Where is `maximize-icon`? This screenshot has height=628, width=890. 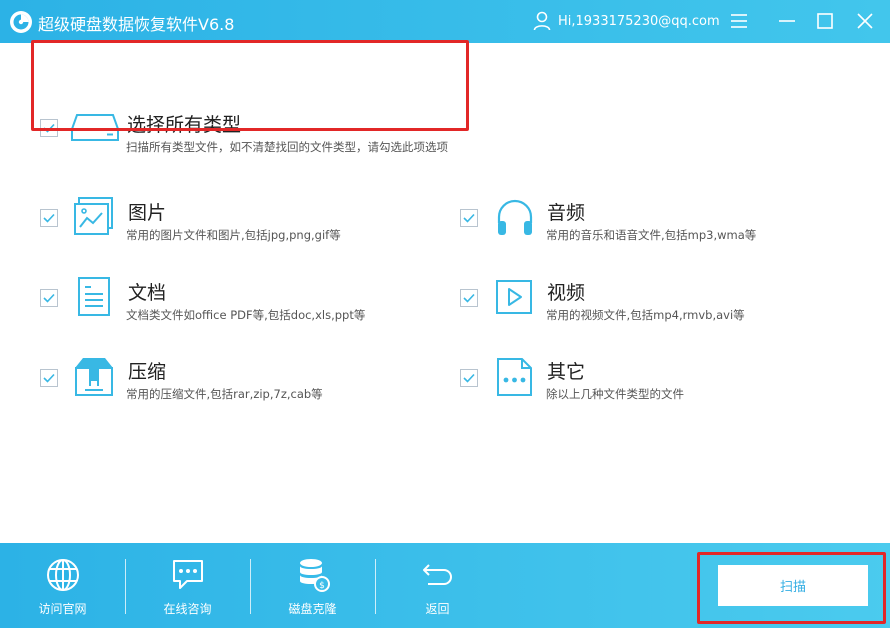 maximize-icon is located at coordinates (825, 21).